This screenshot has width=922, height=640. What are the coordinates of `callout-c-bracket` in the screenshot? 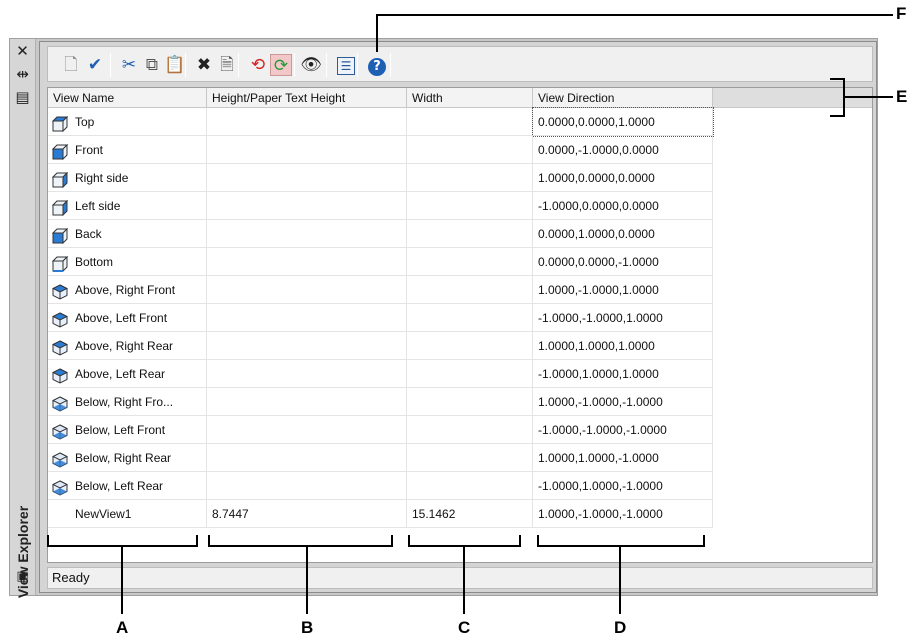 It's located at (464, 541).